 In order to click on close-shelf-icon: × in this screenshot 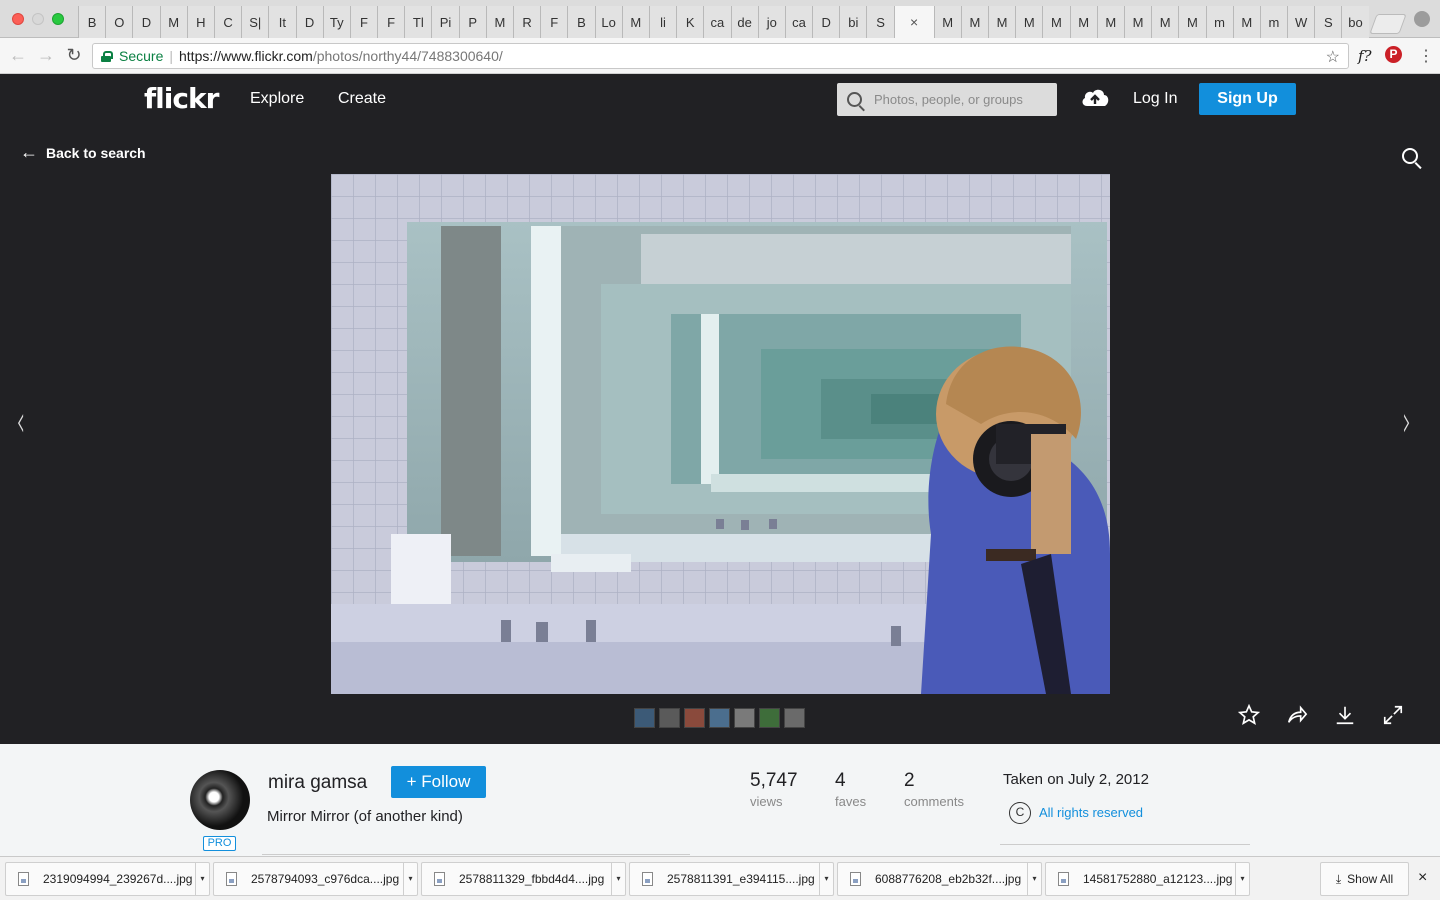, I will do `click(1422, 878)`.